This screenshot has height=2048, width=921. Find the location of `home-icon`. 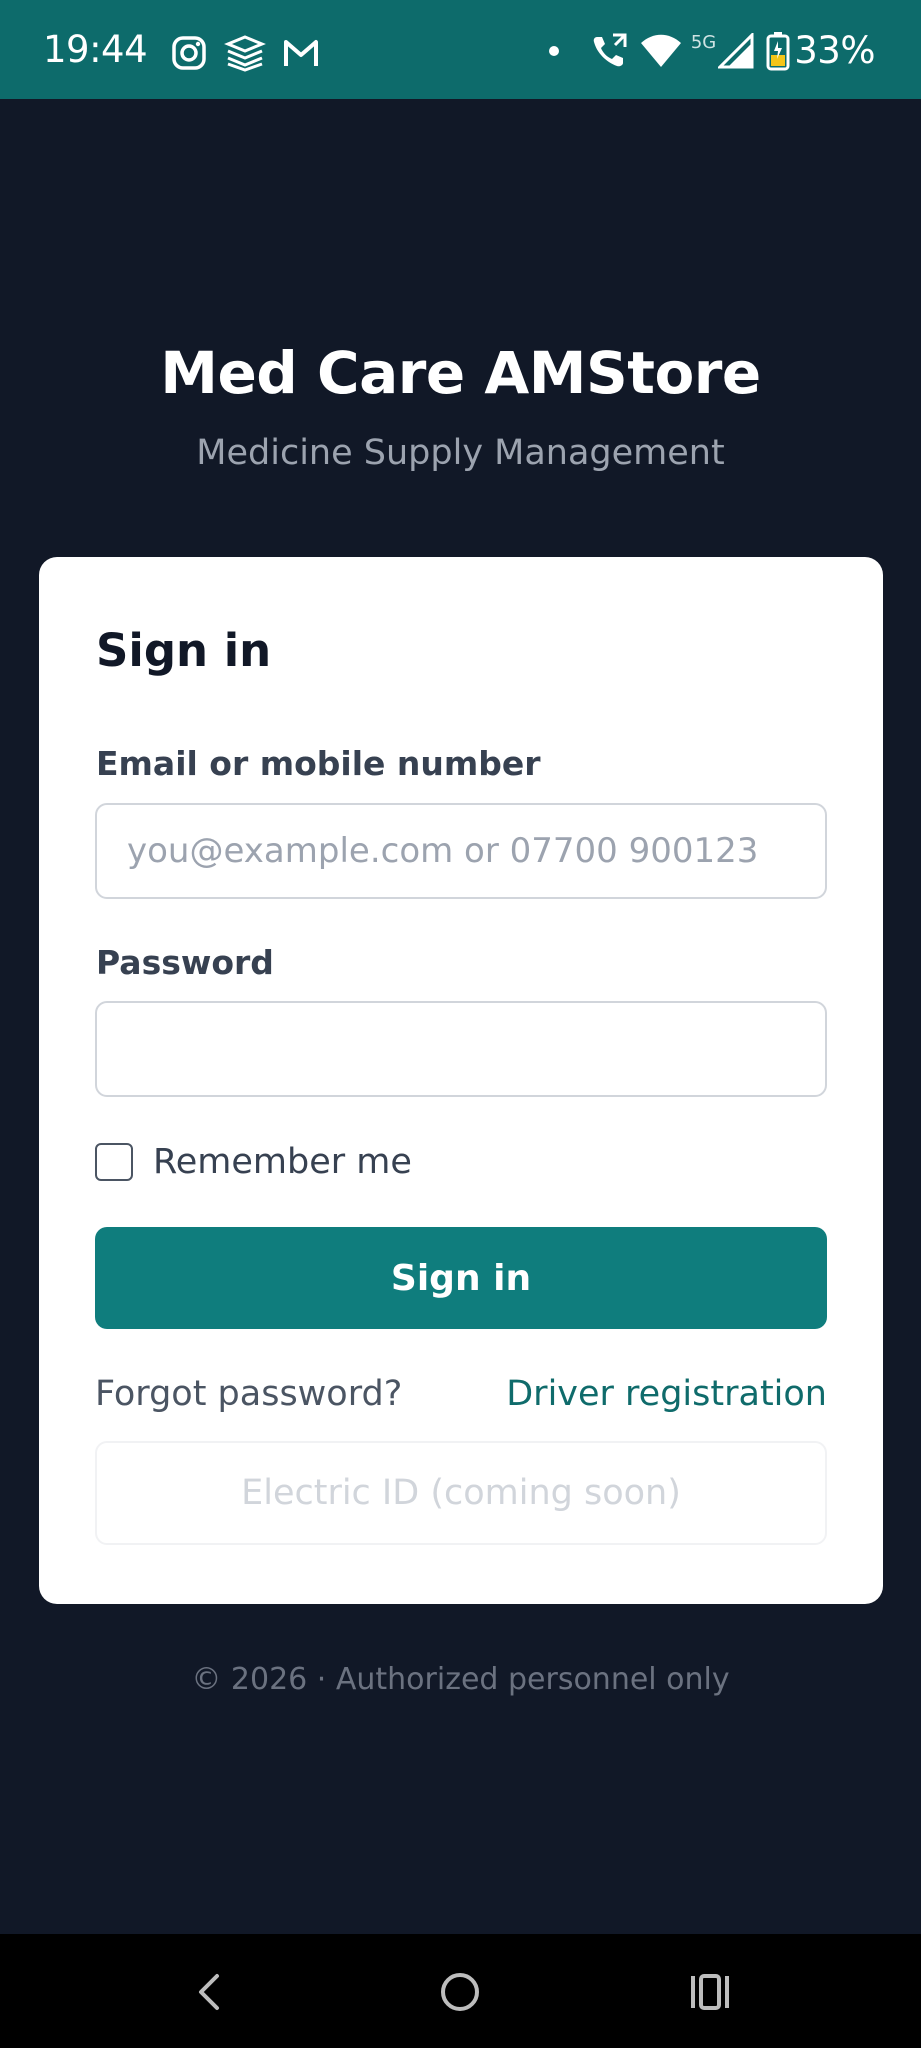

home-icon is located at coordinates (460, 1992).